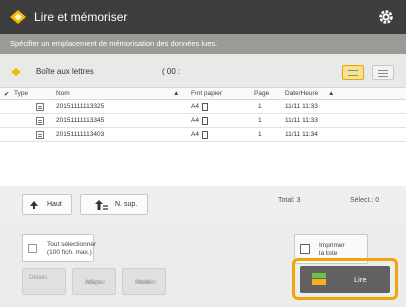 This screenshot has width=406, height=307. I want to click on column-type: Type, so click(21, 93).